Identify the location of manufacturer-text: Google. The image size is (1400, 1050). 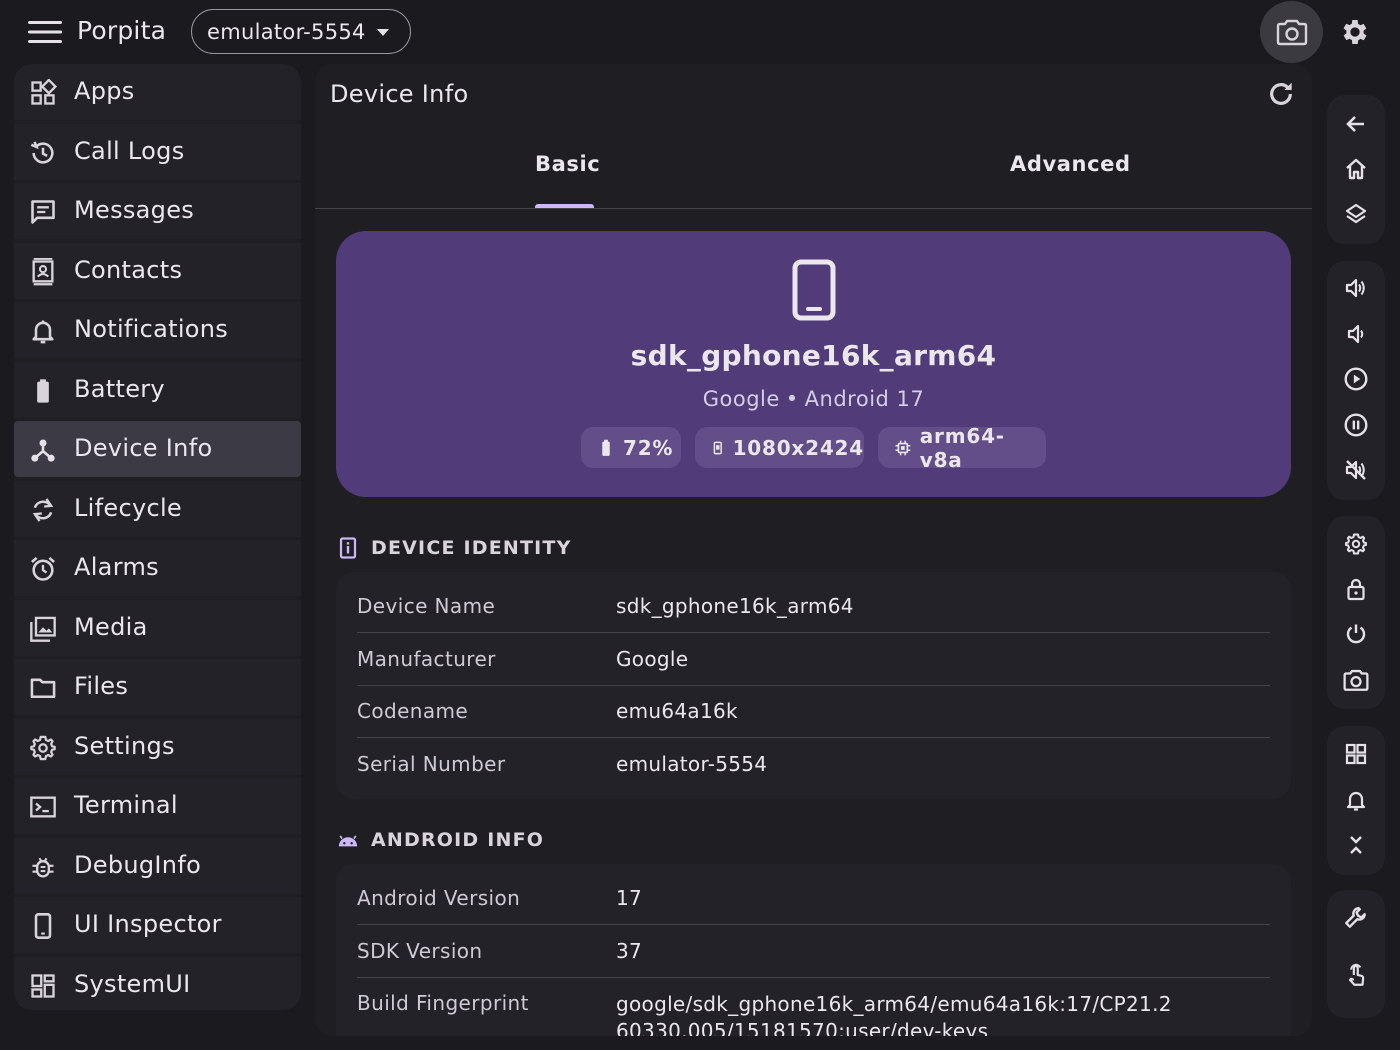
(741, 399).